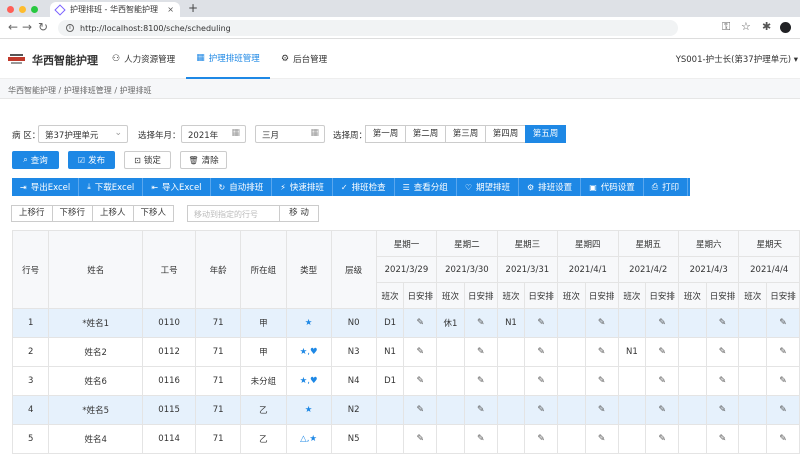  What do you see at coordinates (27, 27) in the screenshot?
I see `forward-icon: →` at bounding box center [27, 27].